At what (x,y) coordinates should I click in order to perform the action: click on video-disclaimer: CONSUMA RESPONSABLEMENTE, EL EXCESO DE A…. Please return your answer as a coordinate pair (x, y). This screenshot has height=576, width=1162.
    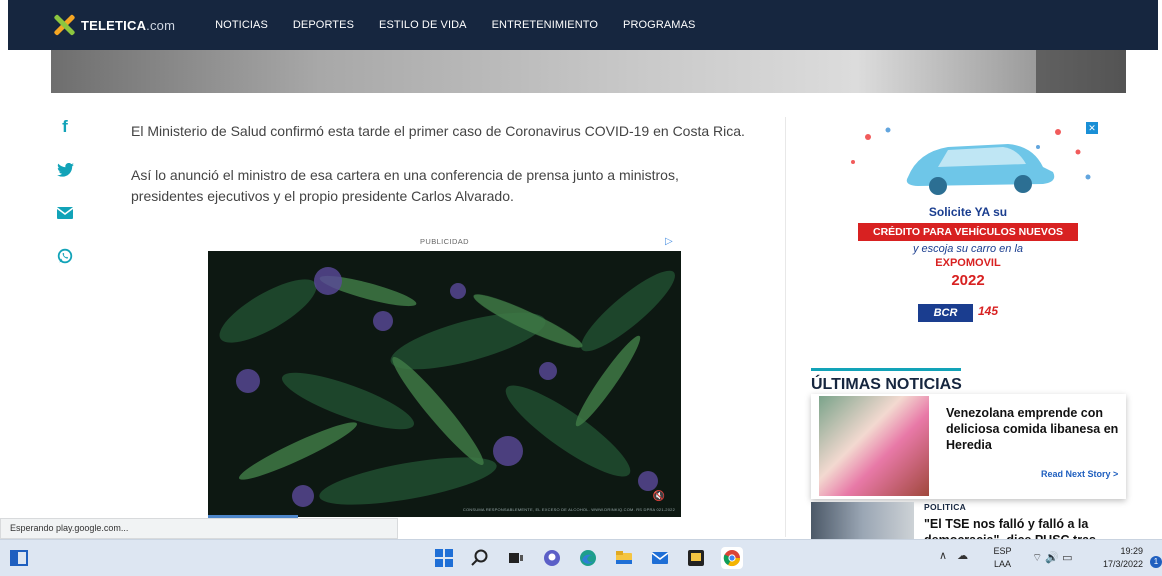
    Looking at the image, I should click on (568, 509).